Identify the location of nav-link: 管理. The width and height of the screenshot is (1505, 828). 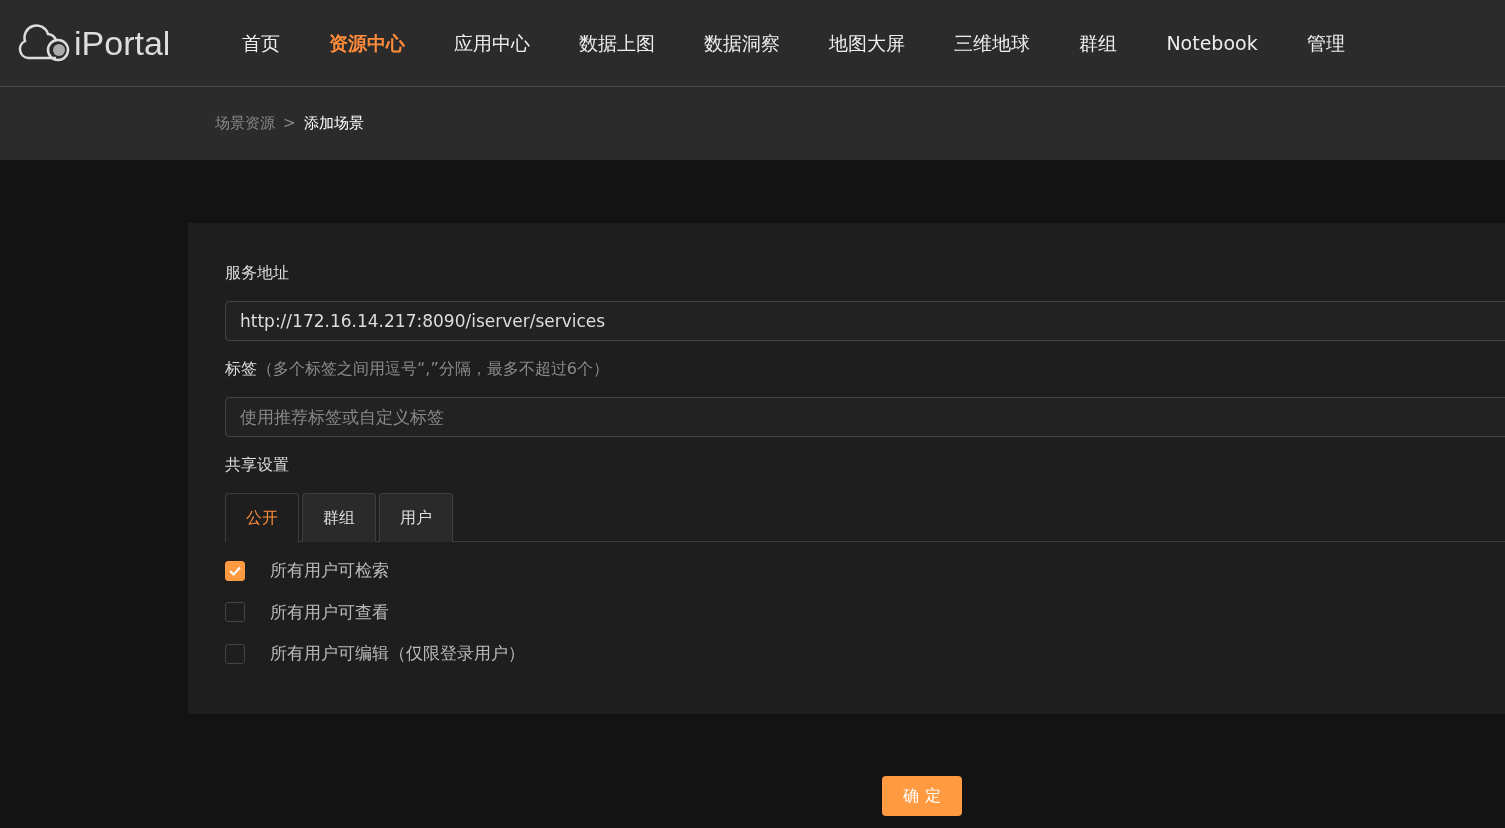
(1325, 43).